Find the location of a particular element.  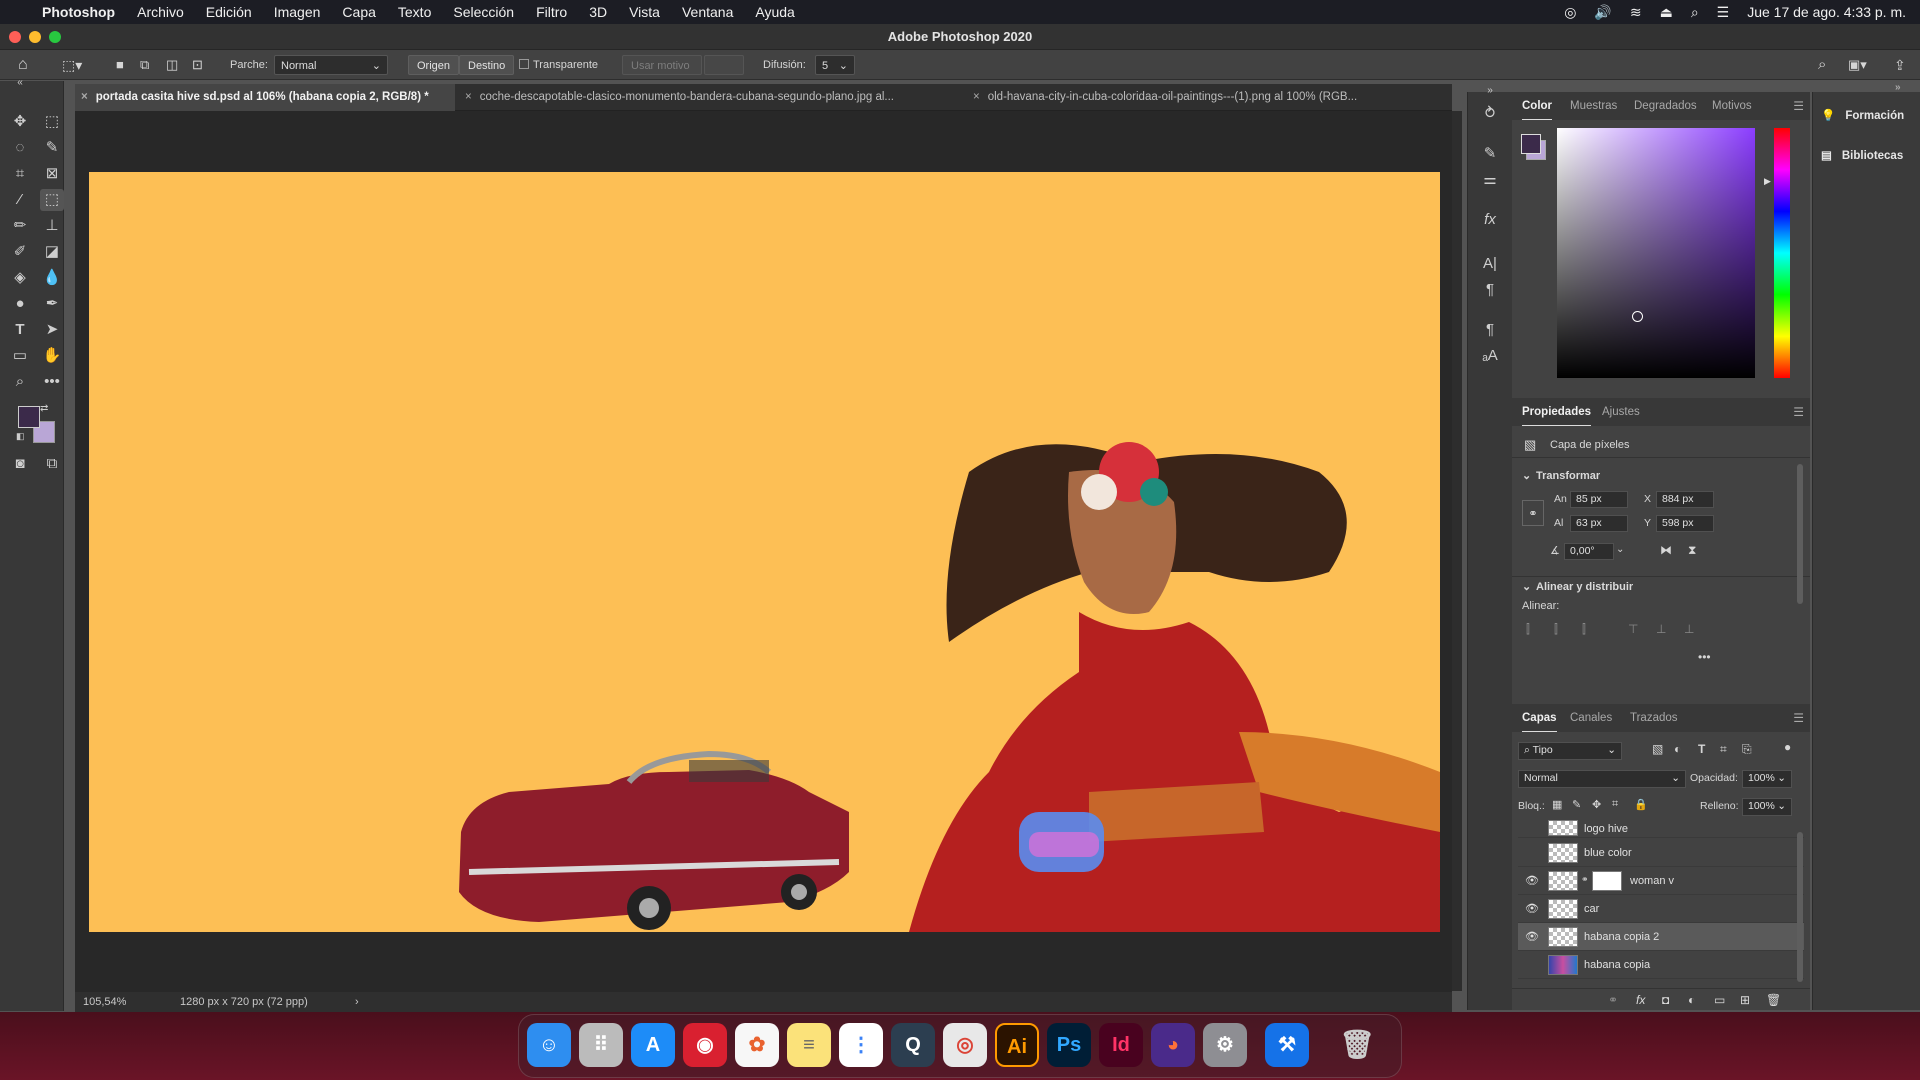

menu-app-name: Photoshop is located at coordinates (78, 12).